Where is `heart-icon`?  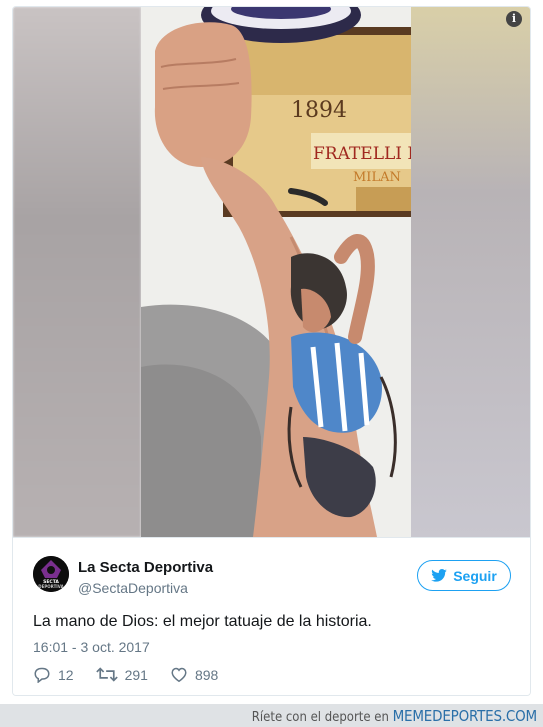
heart-icon is located at coordinates (179, 675).